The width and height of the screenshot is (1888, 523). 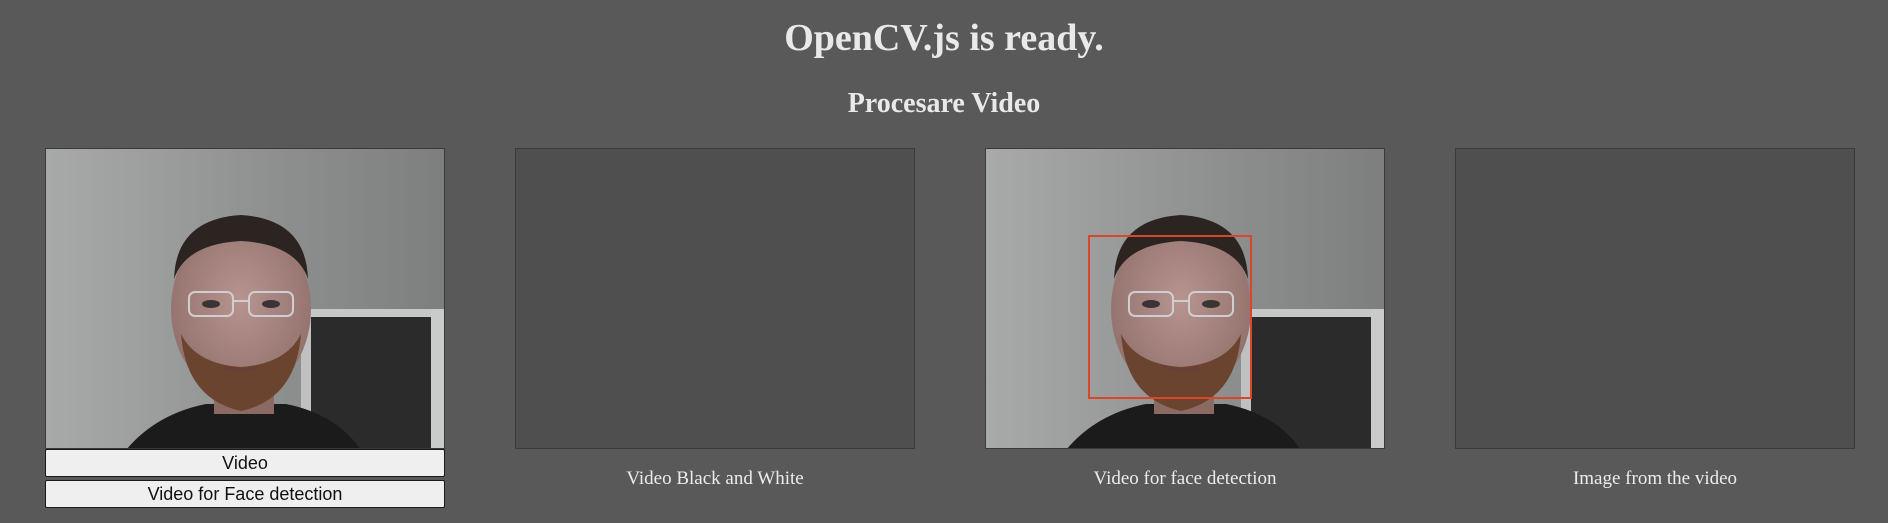 I want to click on canvas-face-detection, so click(x=1185, y=298).